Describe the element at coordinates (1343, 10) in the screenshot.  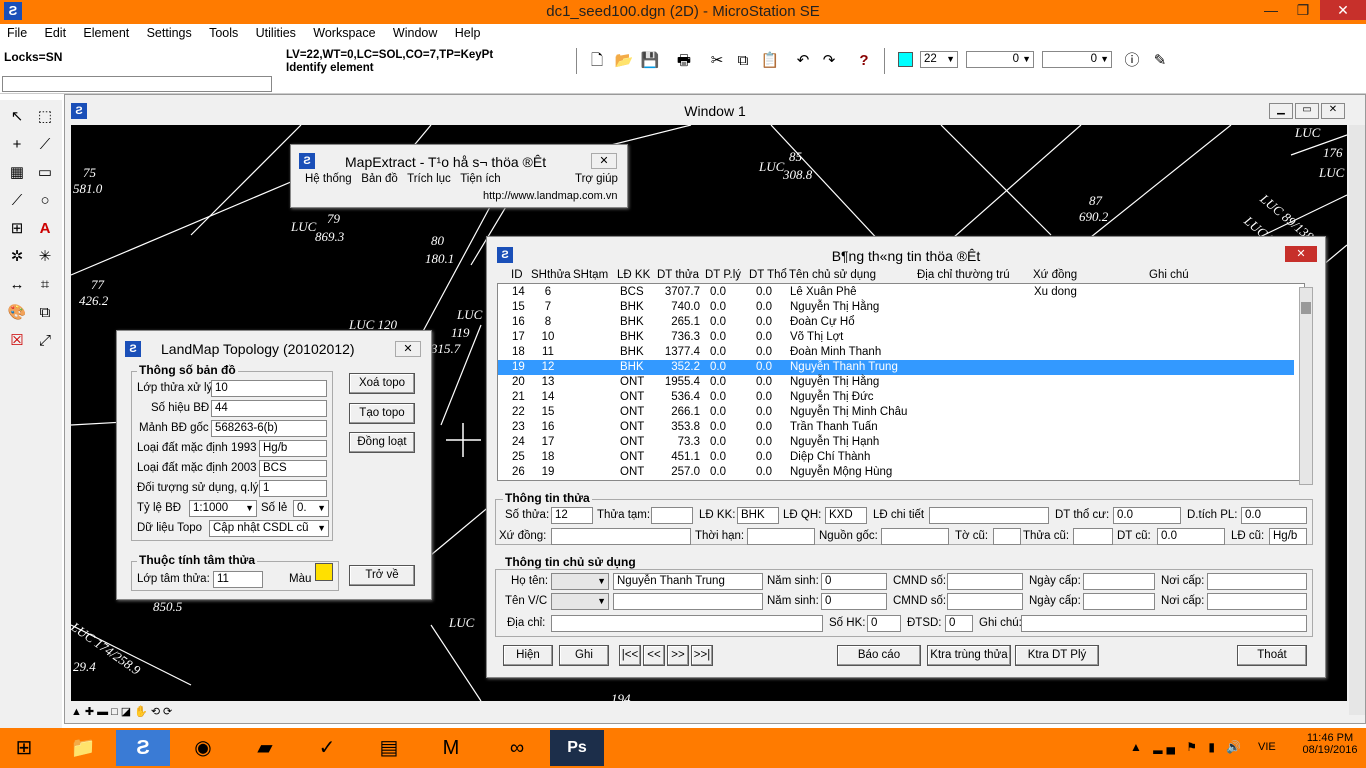
I see `close-button: ✕` at that location.